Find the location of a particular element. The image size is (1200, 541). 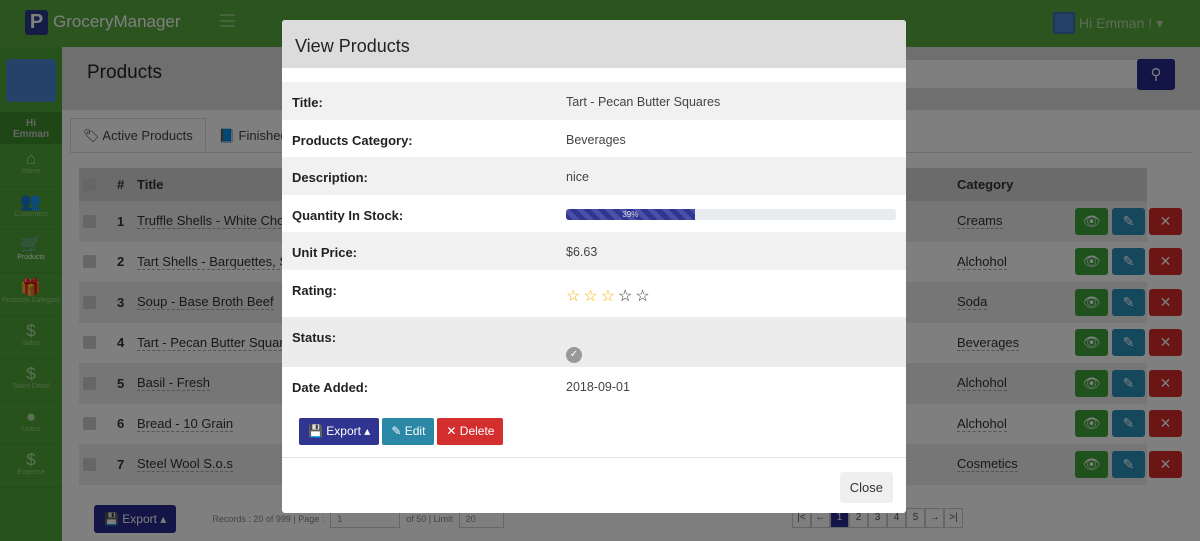

close-icon: ✕ is located at coordinates (453, 431).